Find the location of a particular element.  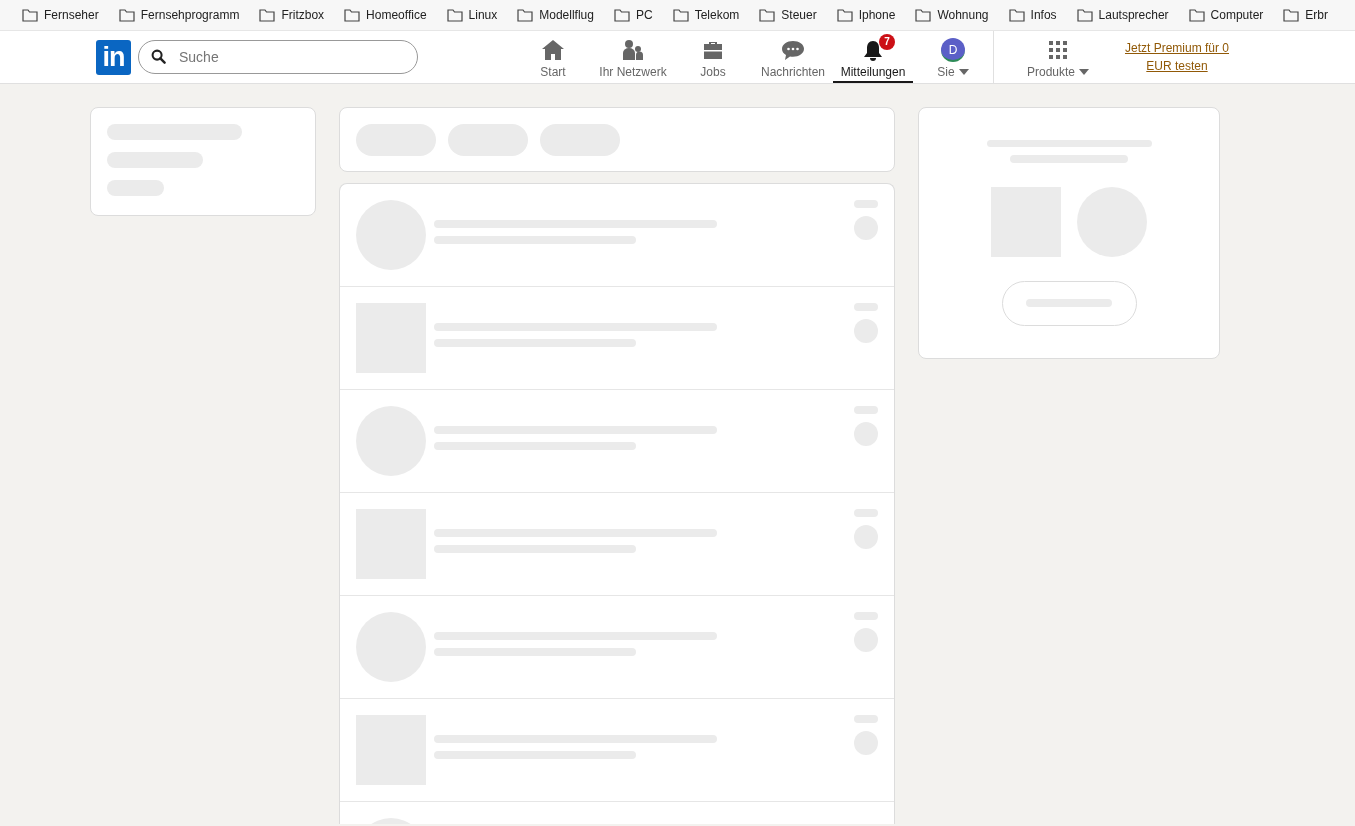

search-icon is located at coordinates (158, 56).